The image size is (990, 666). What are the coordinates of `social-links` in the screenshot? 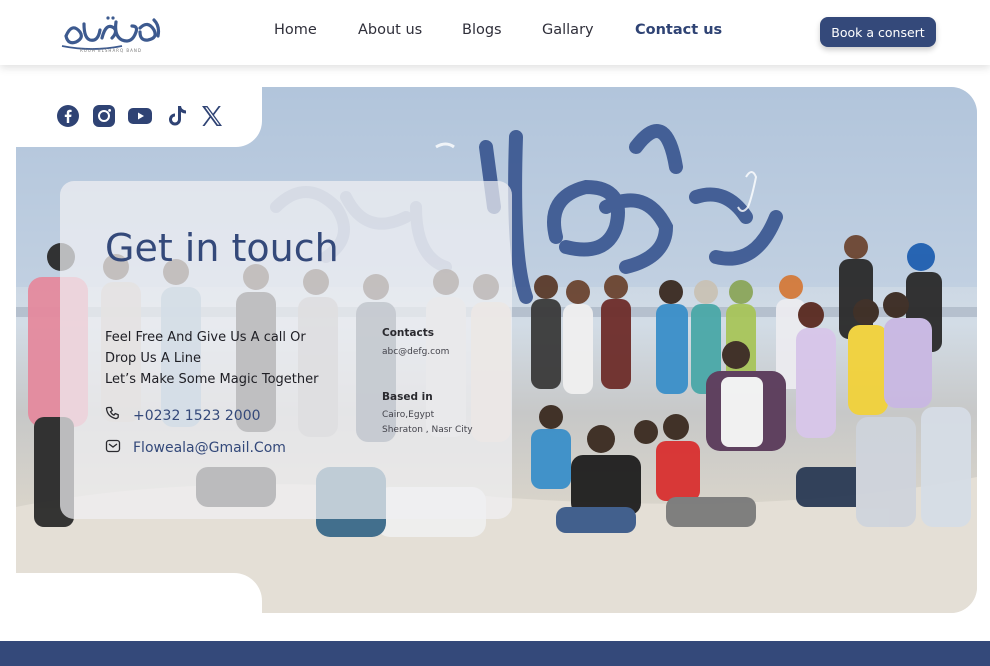 It's located at (140, 118).